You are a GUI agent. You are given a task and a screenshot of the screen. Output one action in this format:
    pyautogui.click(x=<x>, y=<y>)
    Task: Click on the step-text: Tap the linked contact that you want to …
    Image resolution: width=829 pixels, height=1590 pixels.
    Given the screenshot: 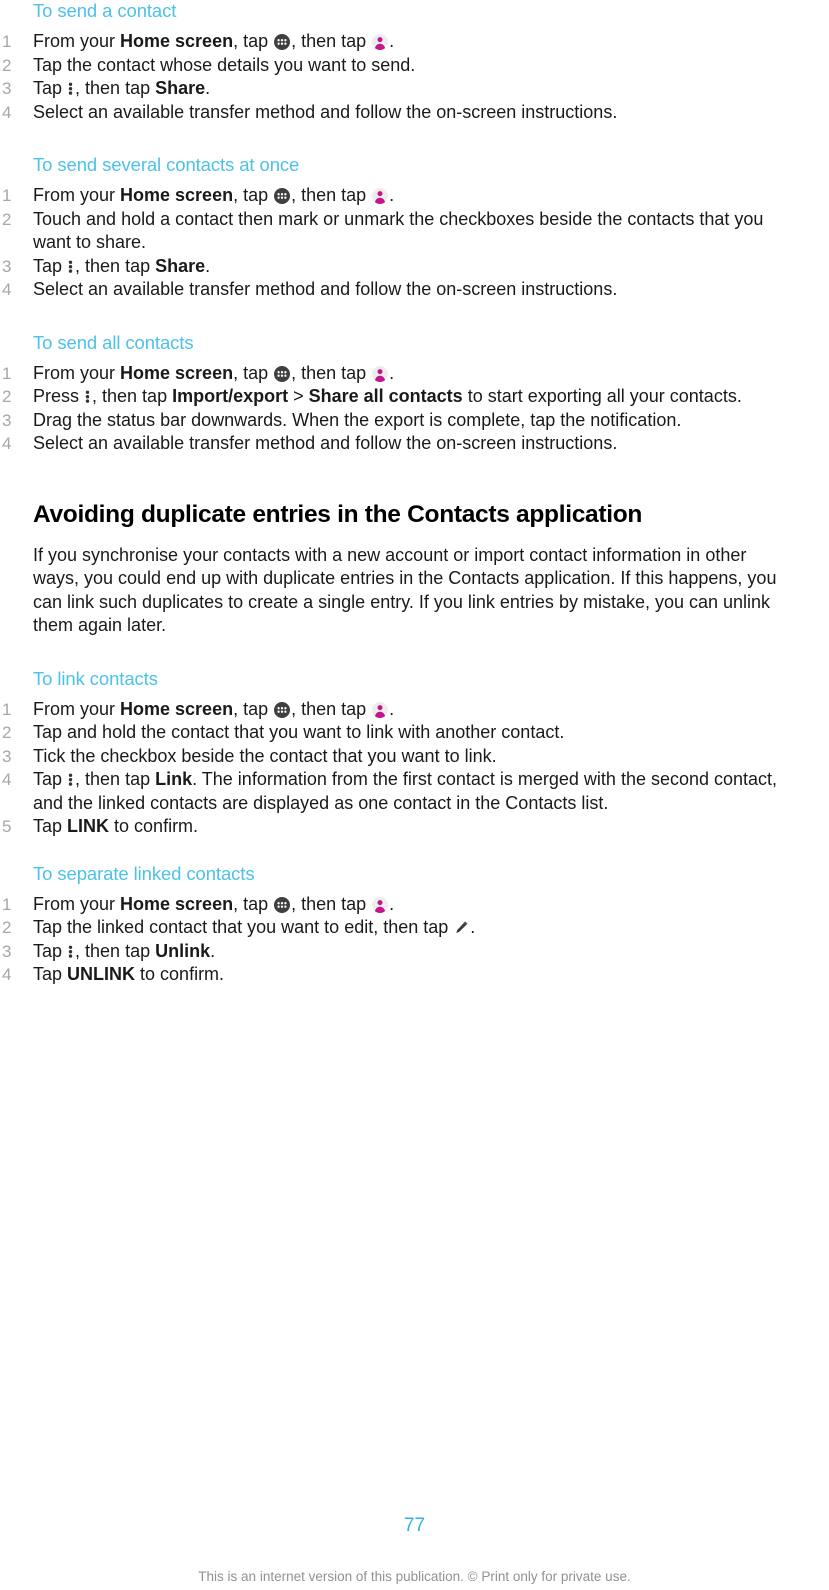 What is the action you would take?
    pyautogui.click(x=243, y=927)
    